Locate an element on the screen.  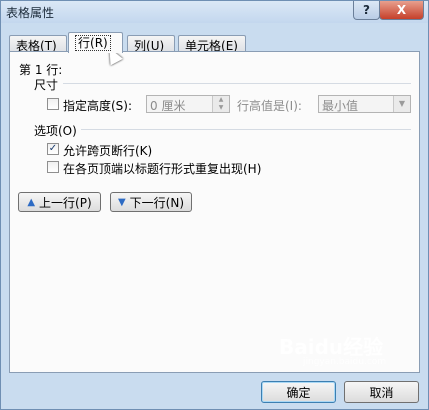
cancel-label: 取消 is located at coordinates (381, 392).